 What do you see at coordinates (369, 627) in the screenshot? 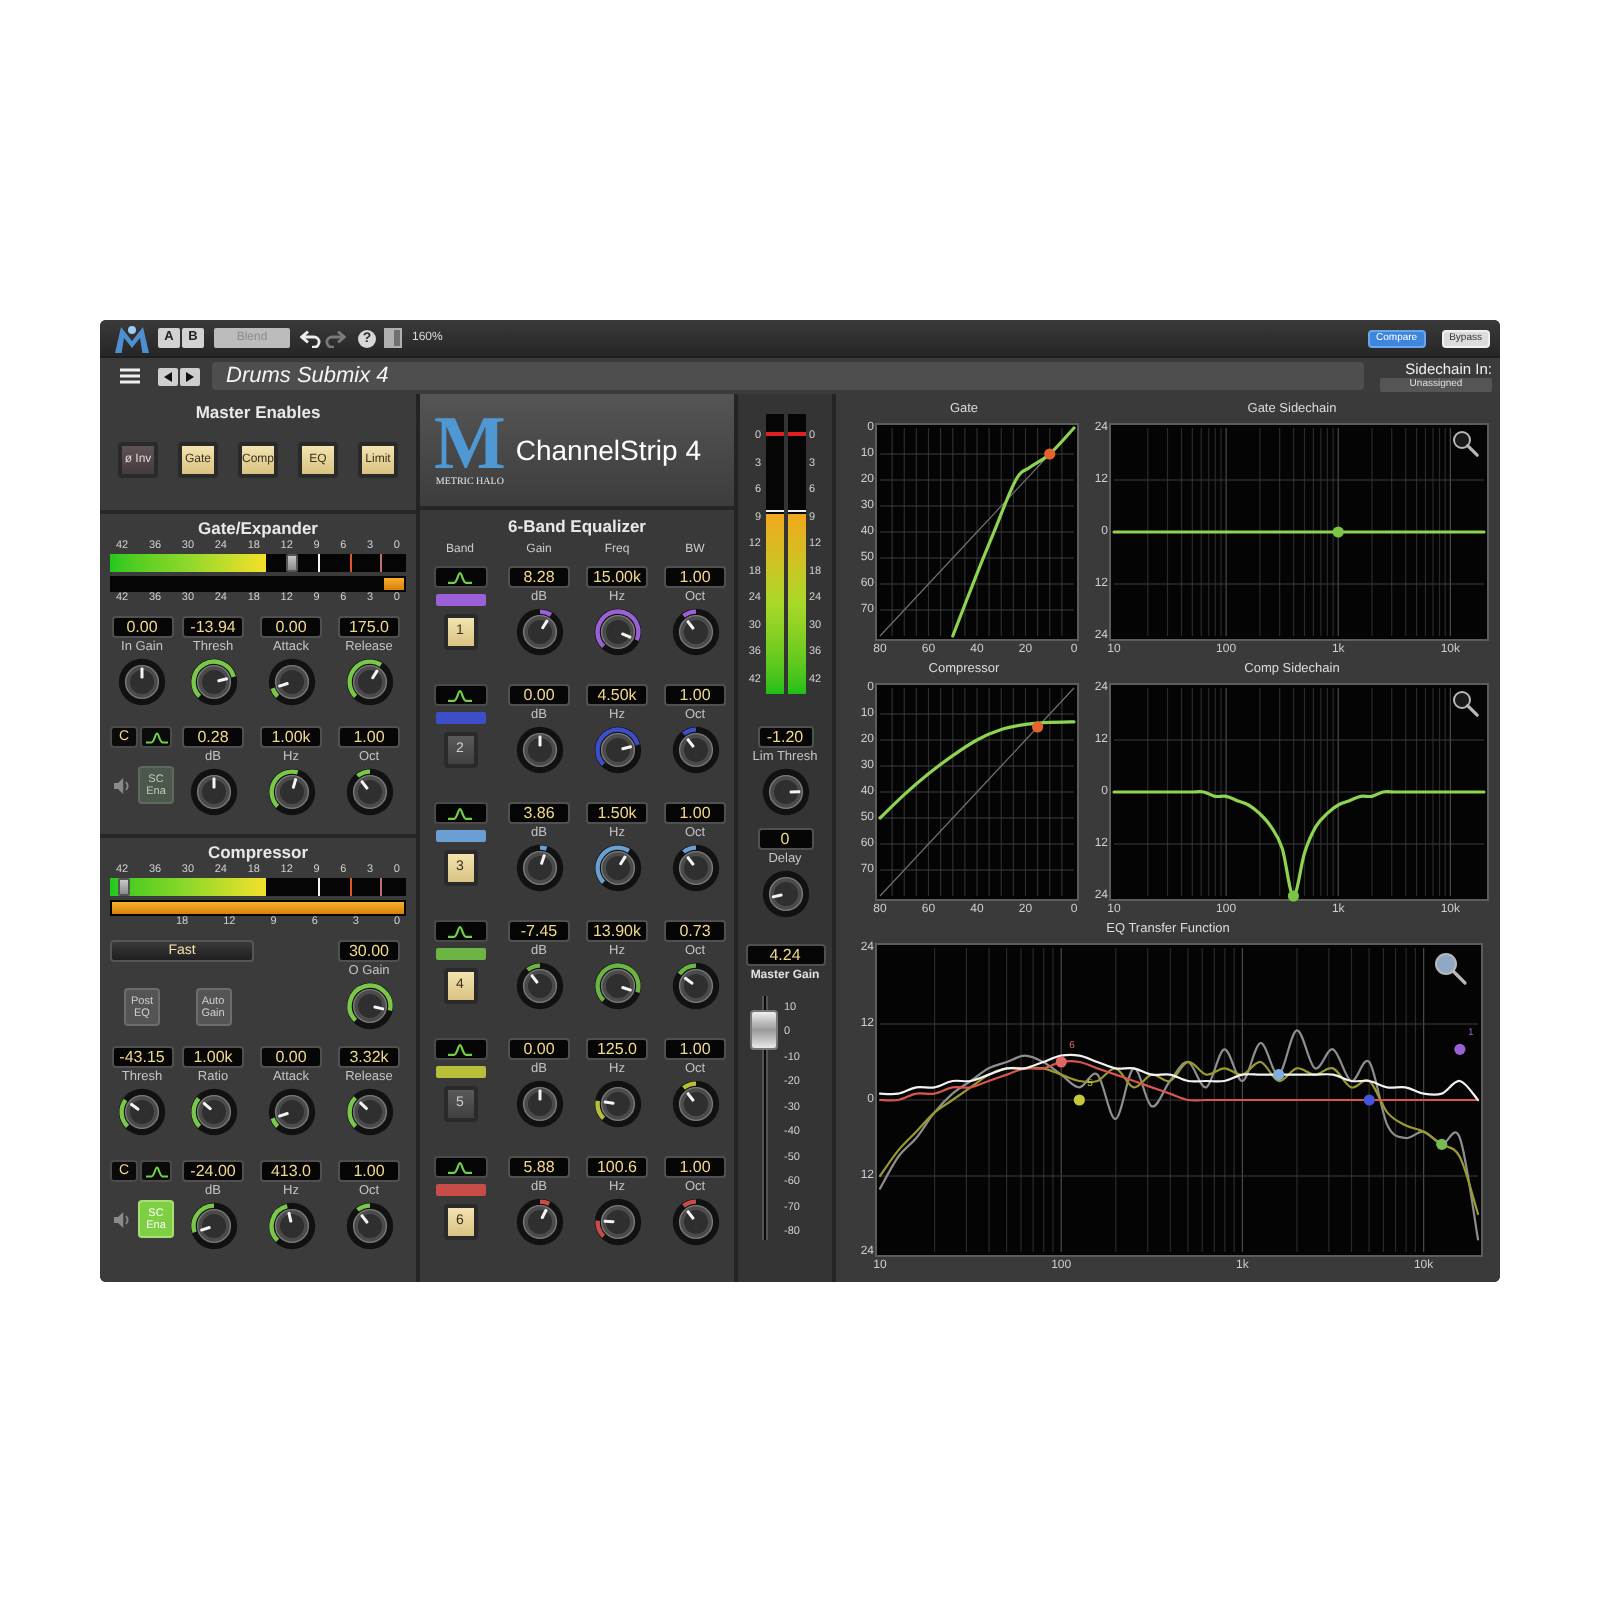
I see `value-field: 175.0` at bounding box center [369, 627].